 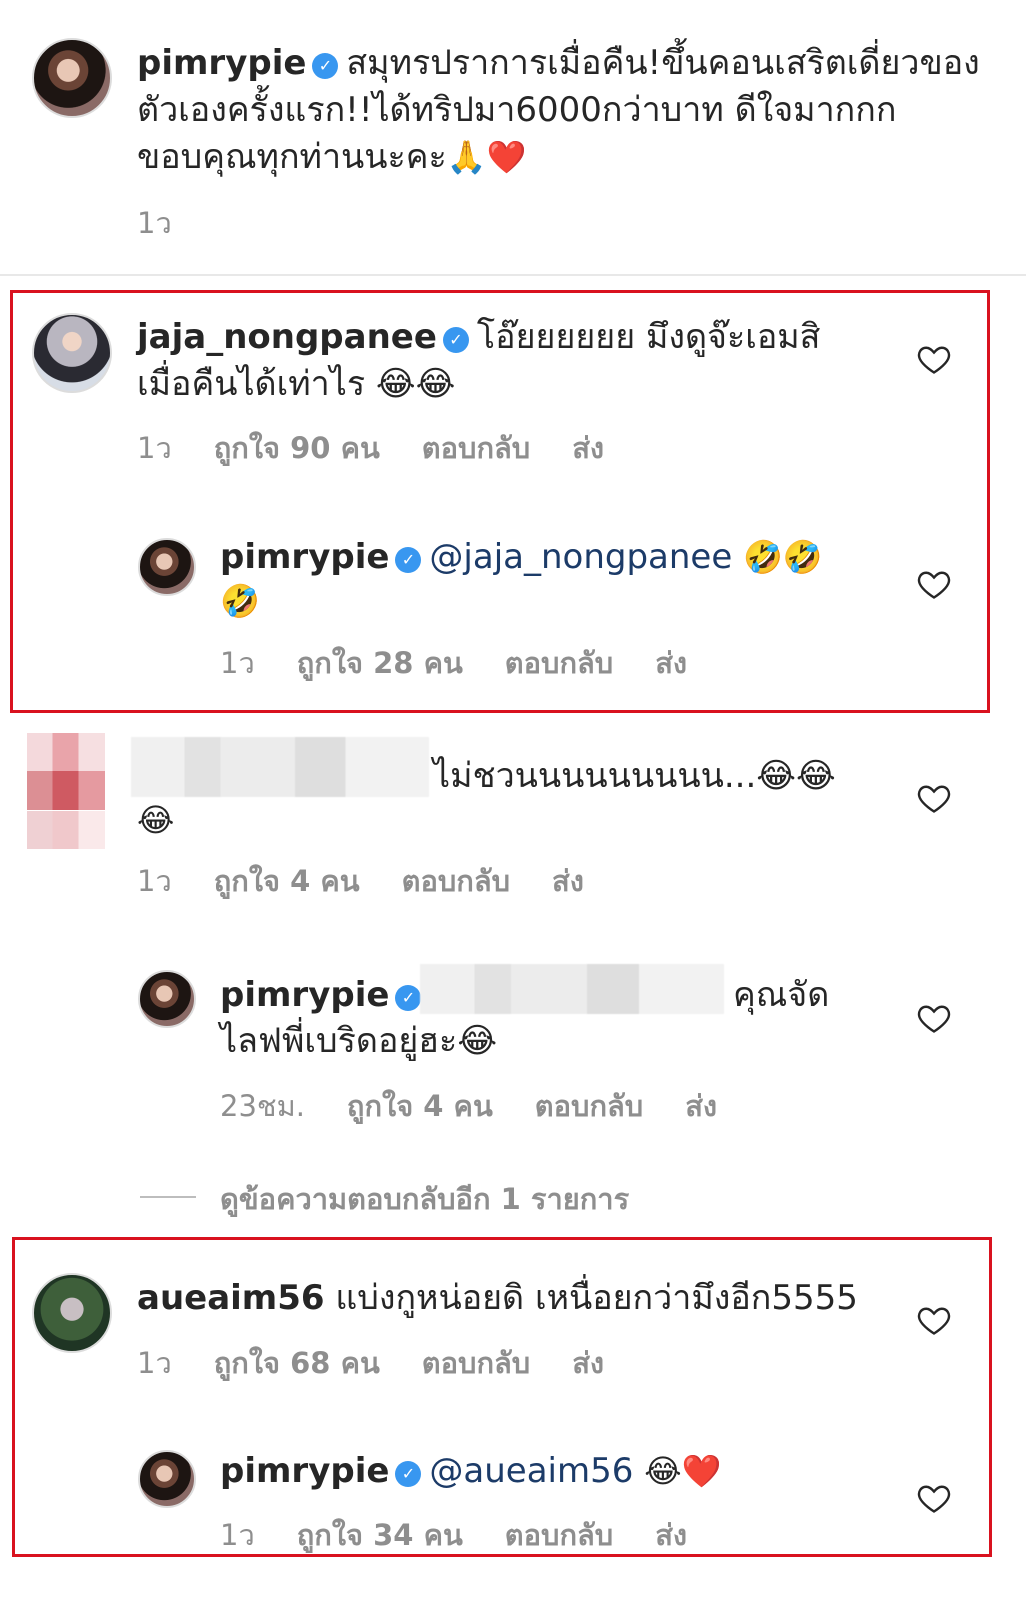 I want to click on post-author-username: pimrypie, so click(x=221, y=63).